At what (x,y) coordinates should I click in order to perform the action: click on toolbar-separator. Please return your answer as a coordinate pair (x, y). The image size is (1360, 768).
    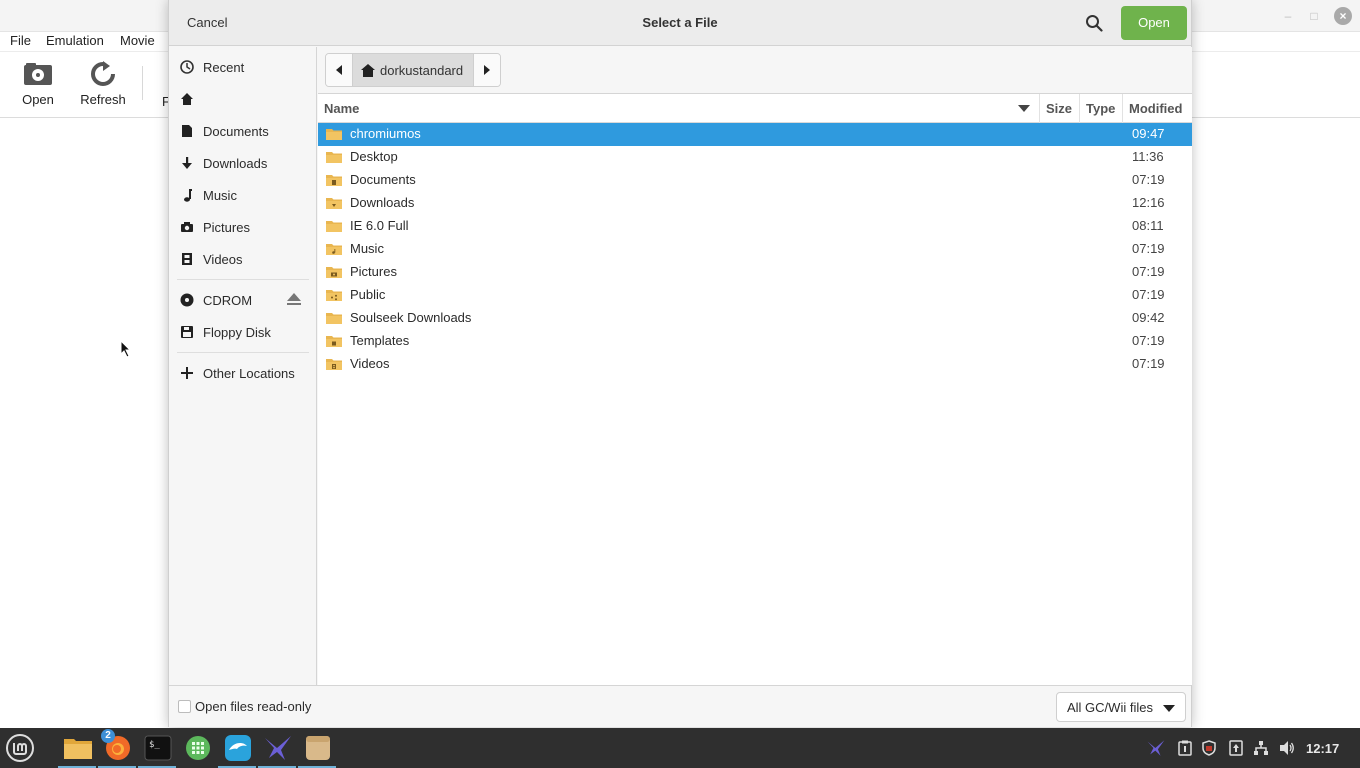
    Looking at the image, I should click on (142, 83).